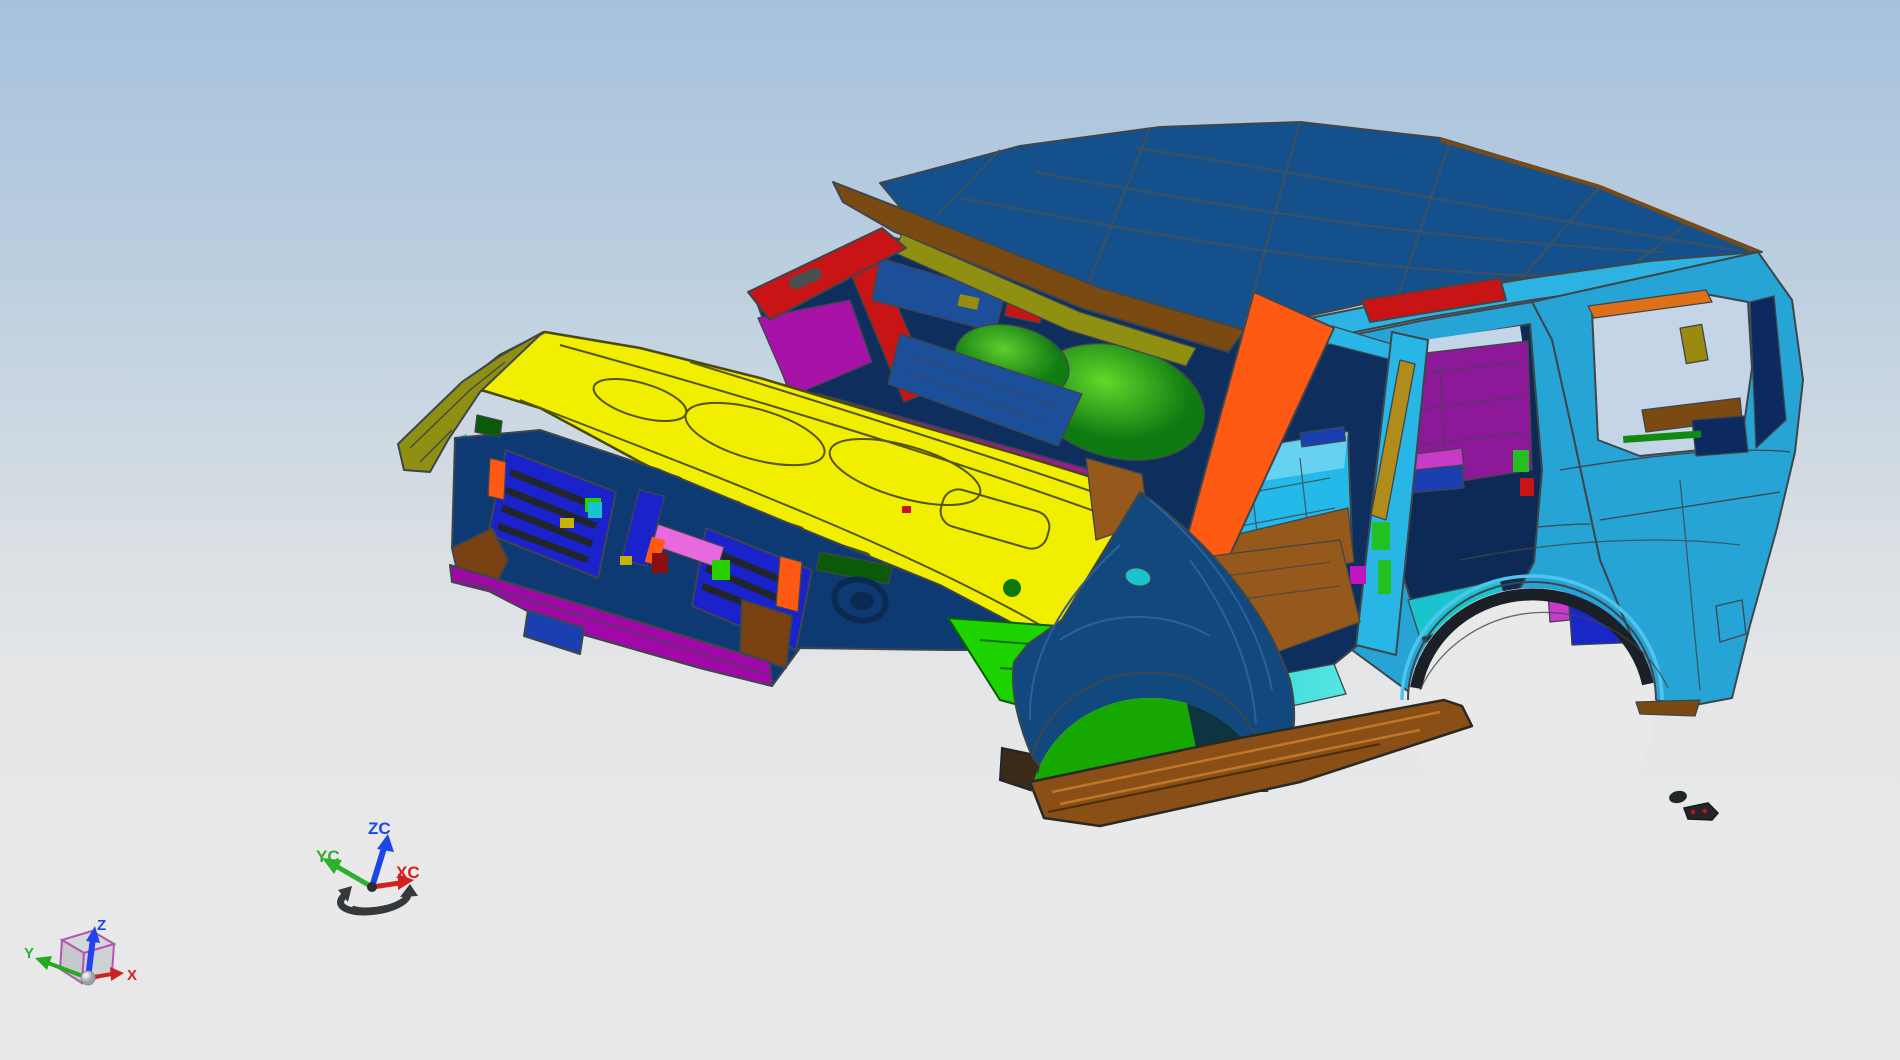 This screenshot has height=1060, width=1900. I want to click on b-pillar-magenta-accent, so click(1358, 575).